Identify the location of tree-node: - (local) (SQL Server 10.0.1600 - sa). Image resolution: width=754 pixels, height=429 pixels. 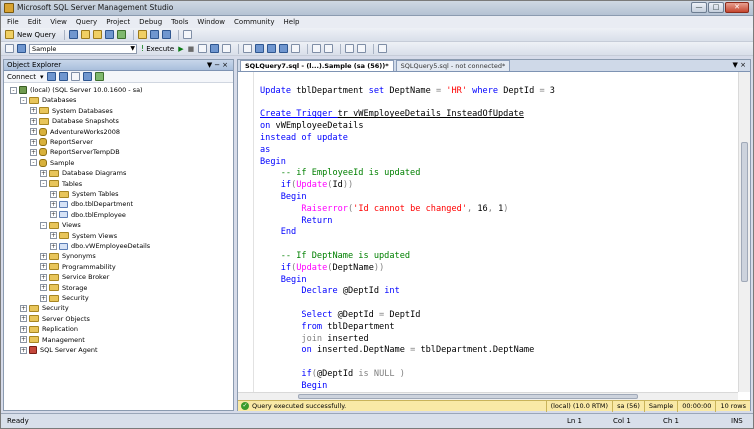
(76, 90).